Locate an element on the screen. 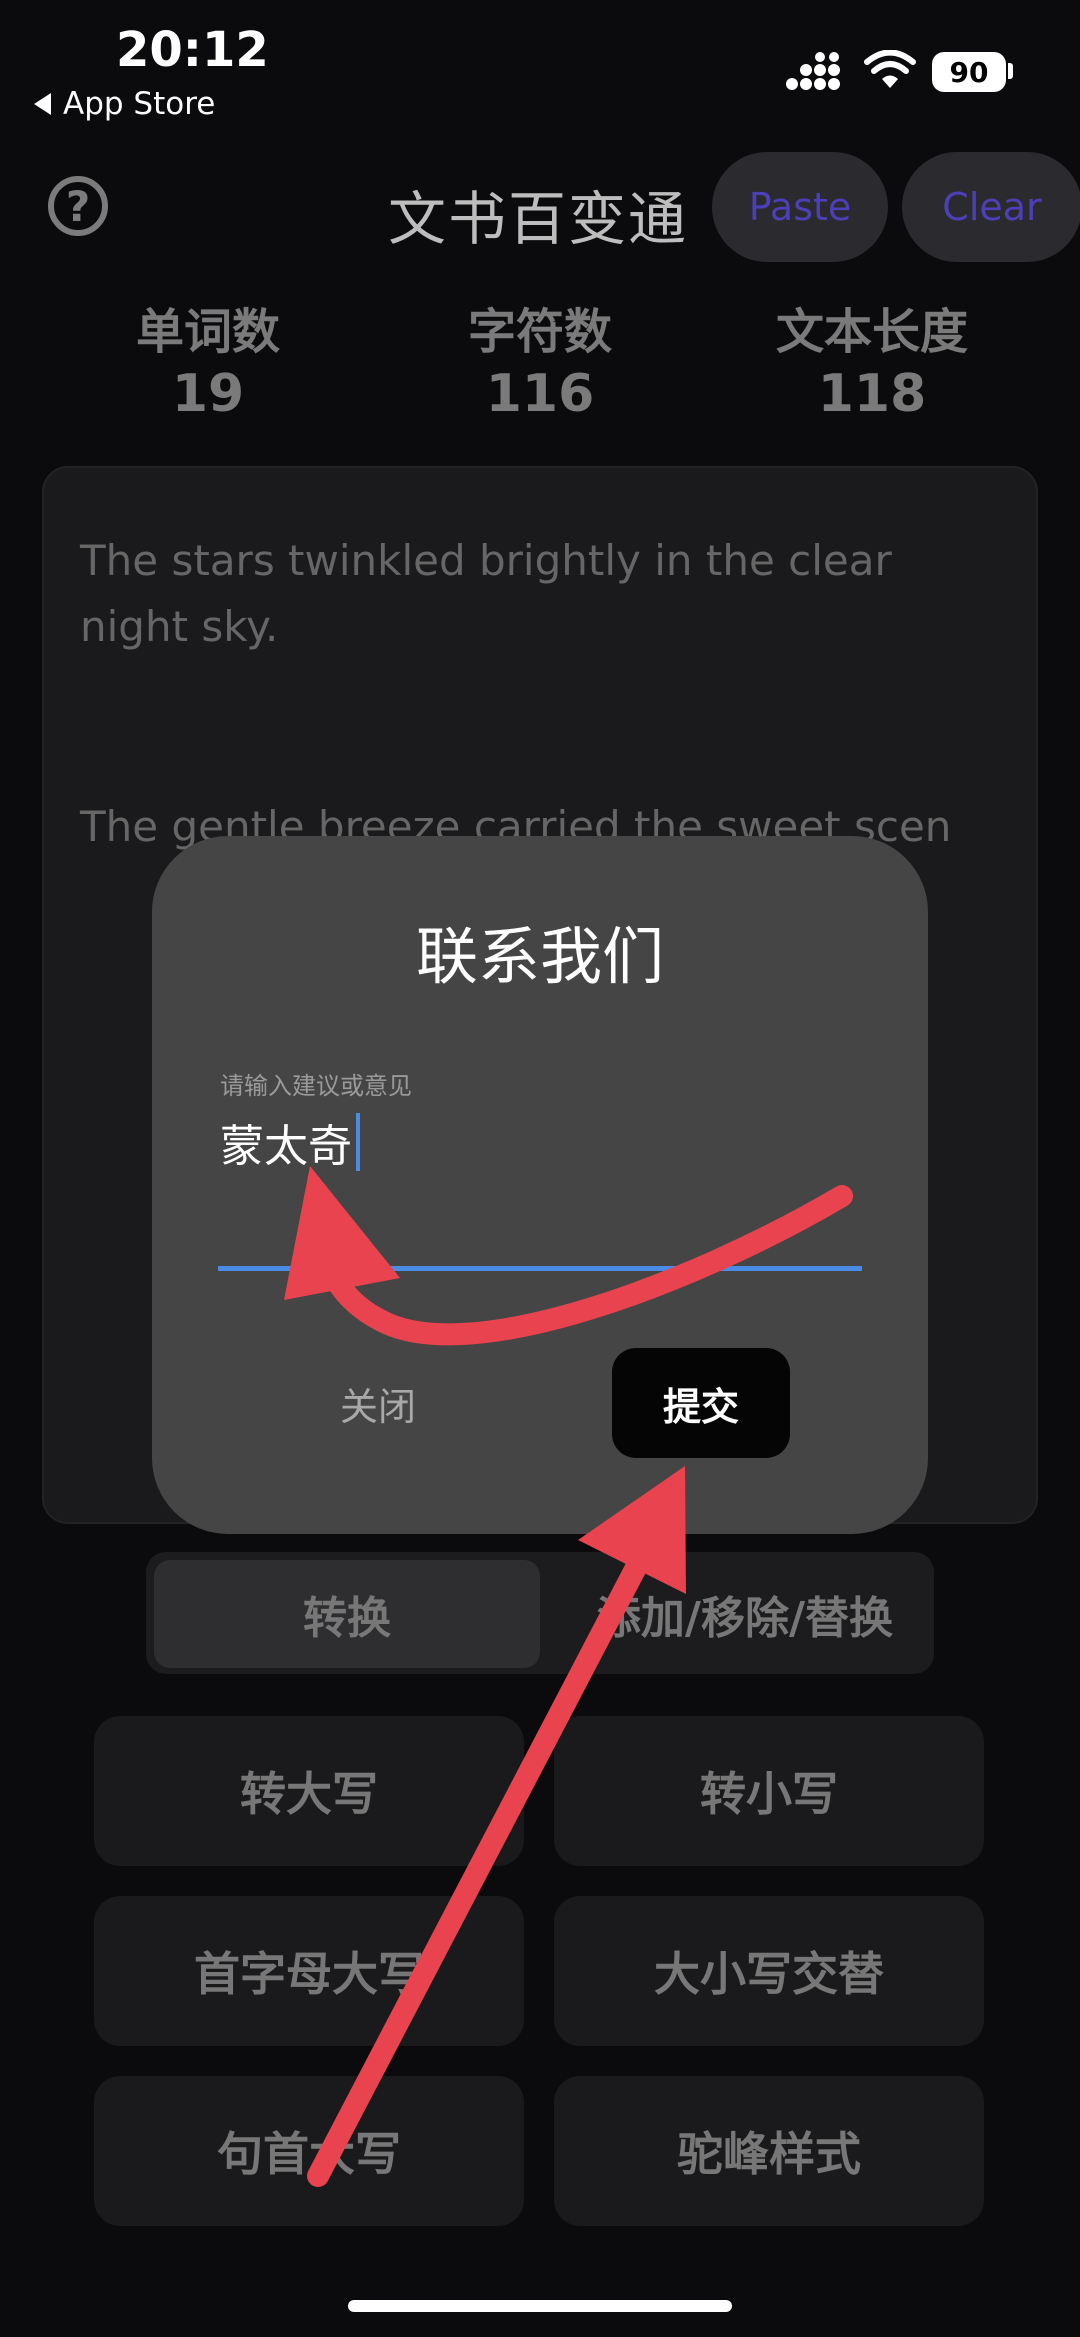  status-time: 20:12 is located at coordinates (192, 50).